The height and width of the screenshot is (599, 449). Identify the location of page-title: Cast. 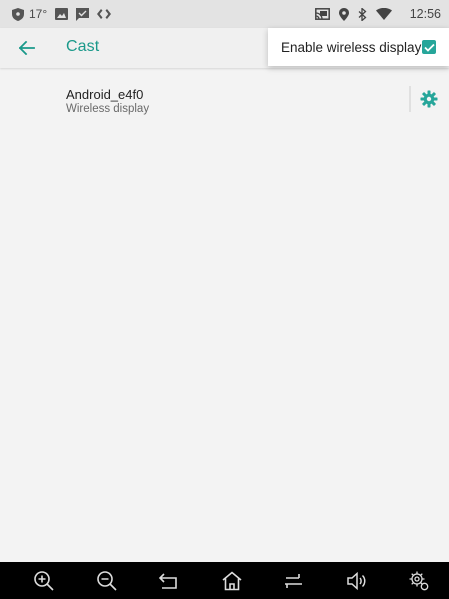
(83, 46).